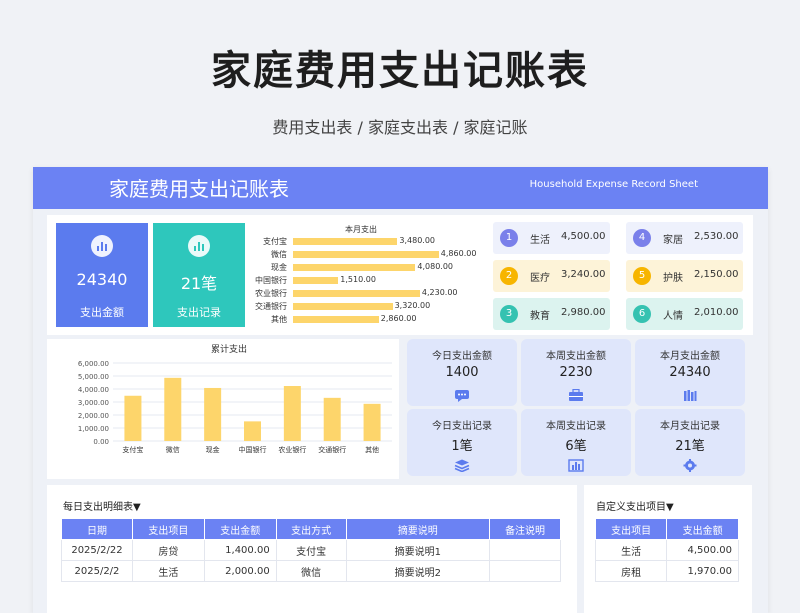 The height and width of the screenshot is (613, 800). What do you see at coordinates (642, 314) in the screenshot?
I see `category-number-badge: 6` at bounding box center [642, 314].